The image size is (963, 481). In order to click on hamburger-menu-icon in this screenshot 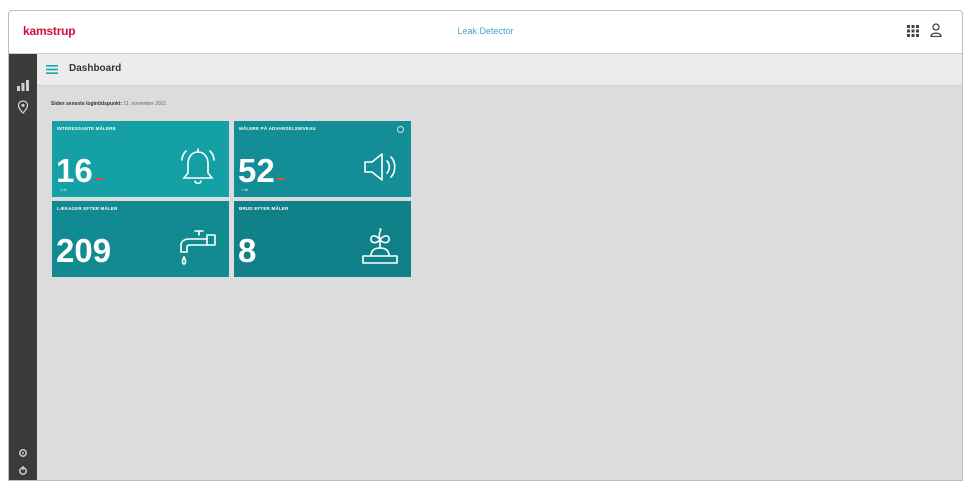, I will do `click(52, 69)`.